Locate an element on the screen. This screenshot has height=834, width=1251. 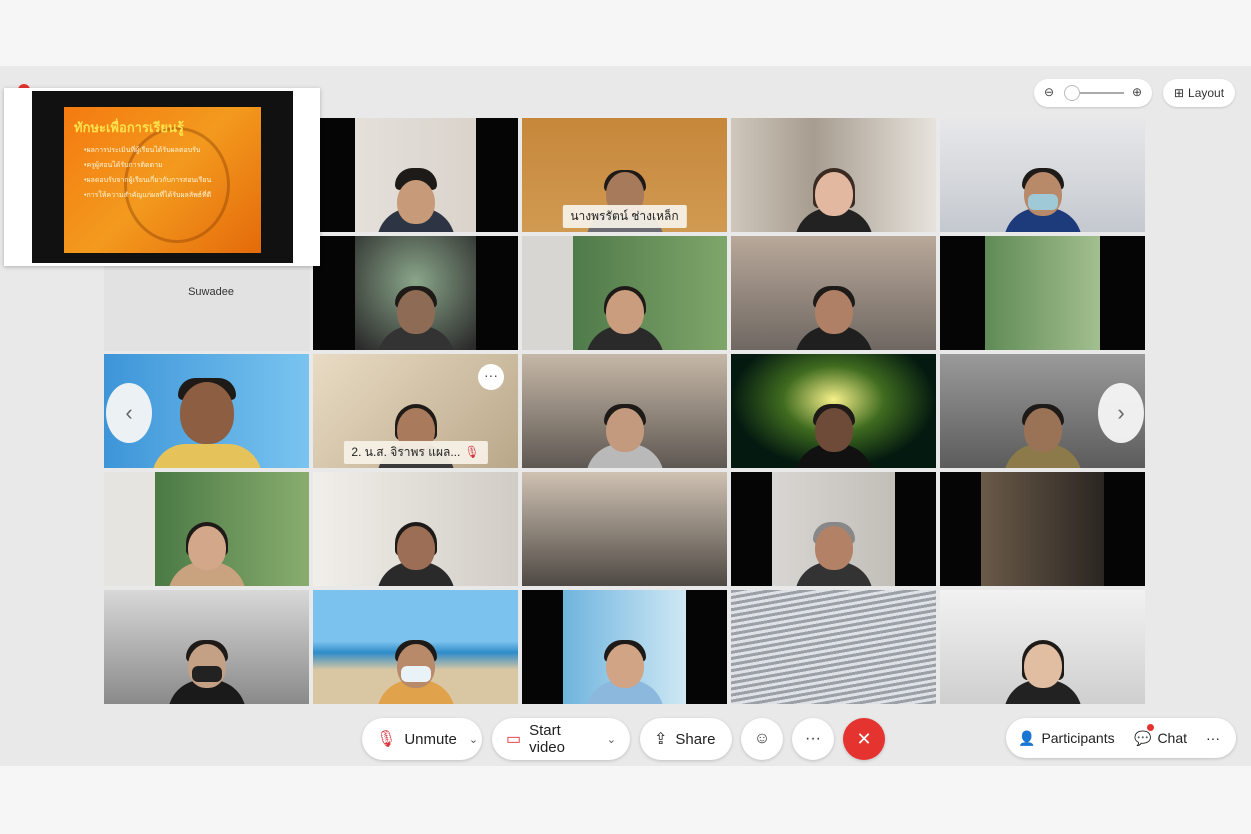
chat-button: 💬 Chat is located at coordinates (1160, 738).